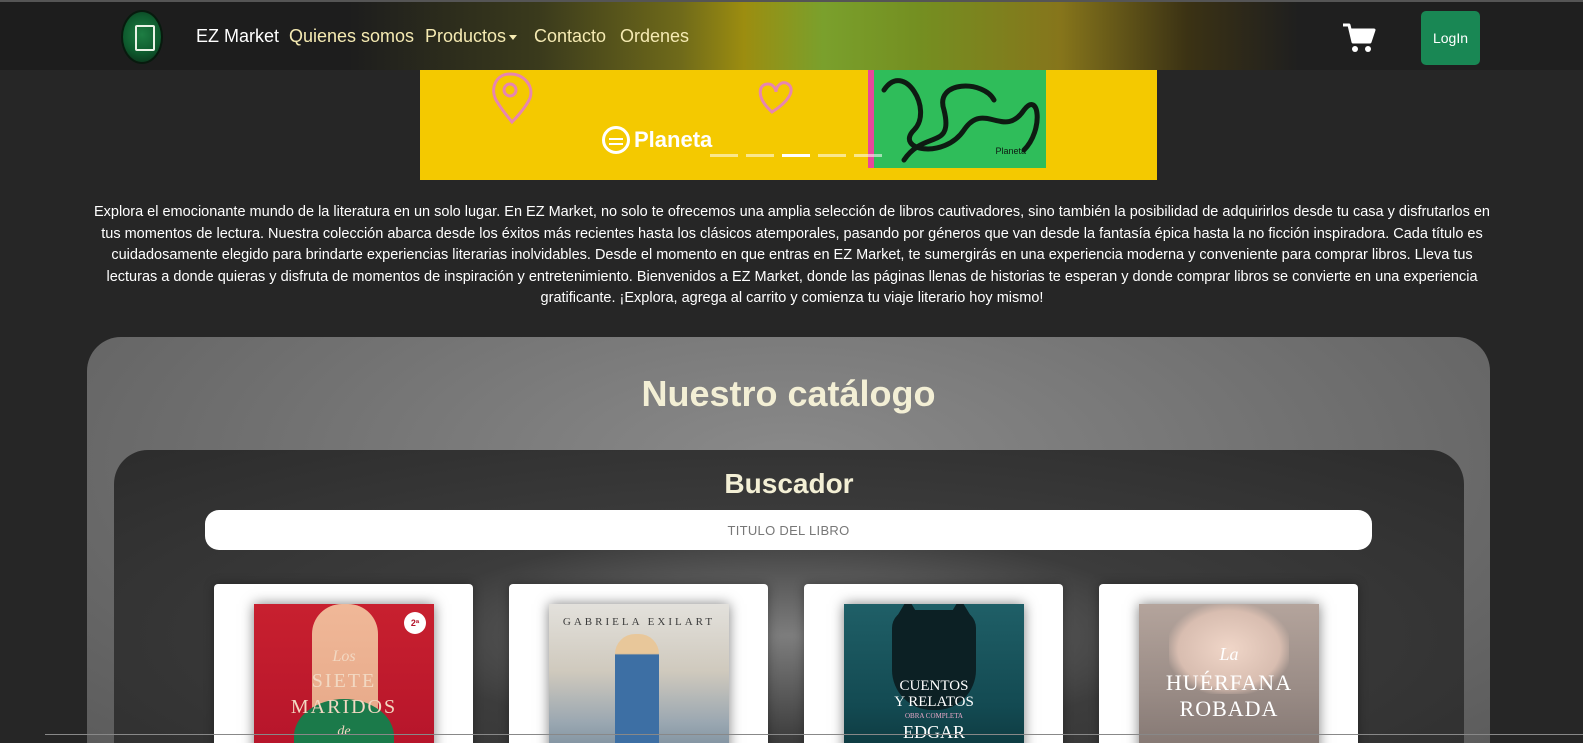 The width and height of the screenshot is (1583, 743). I want to click on nav-link-contacto: Contacto, so click(570, 36).